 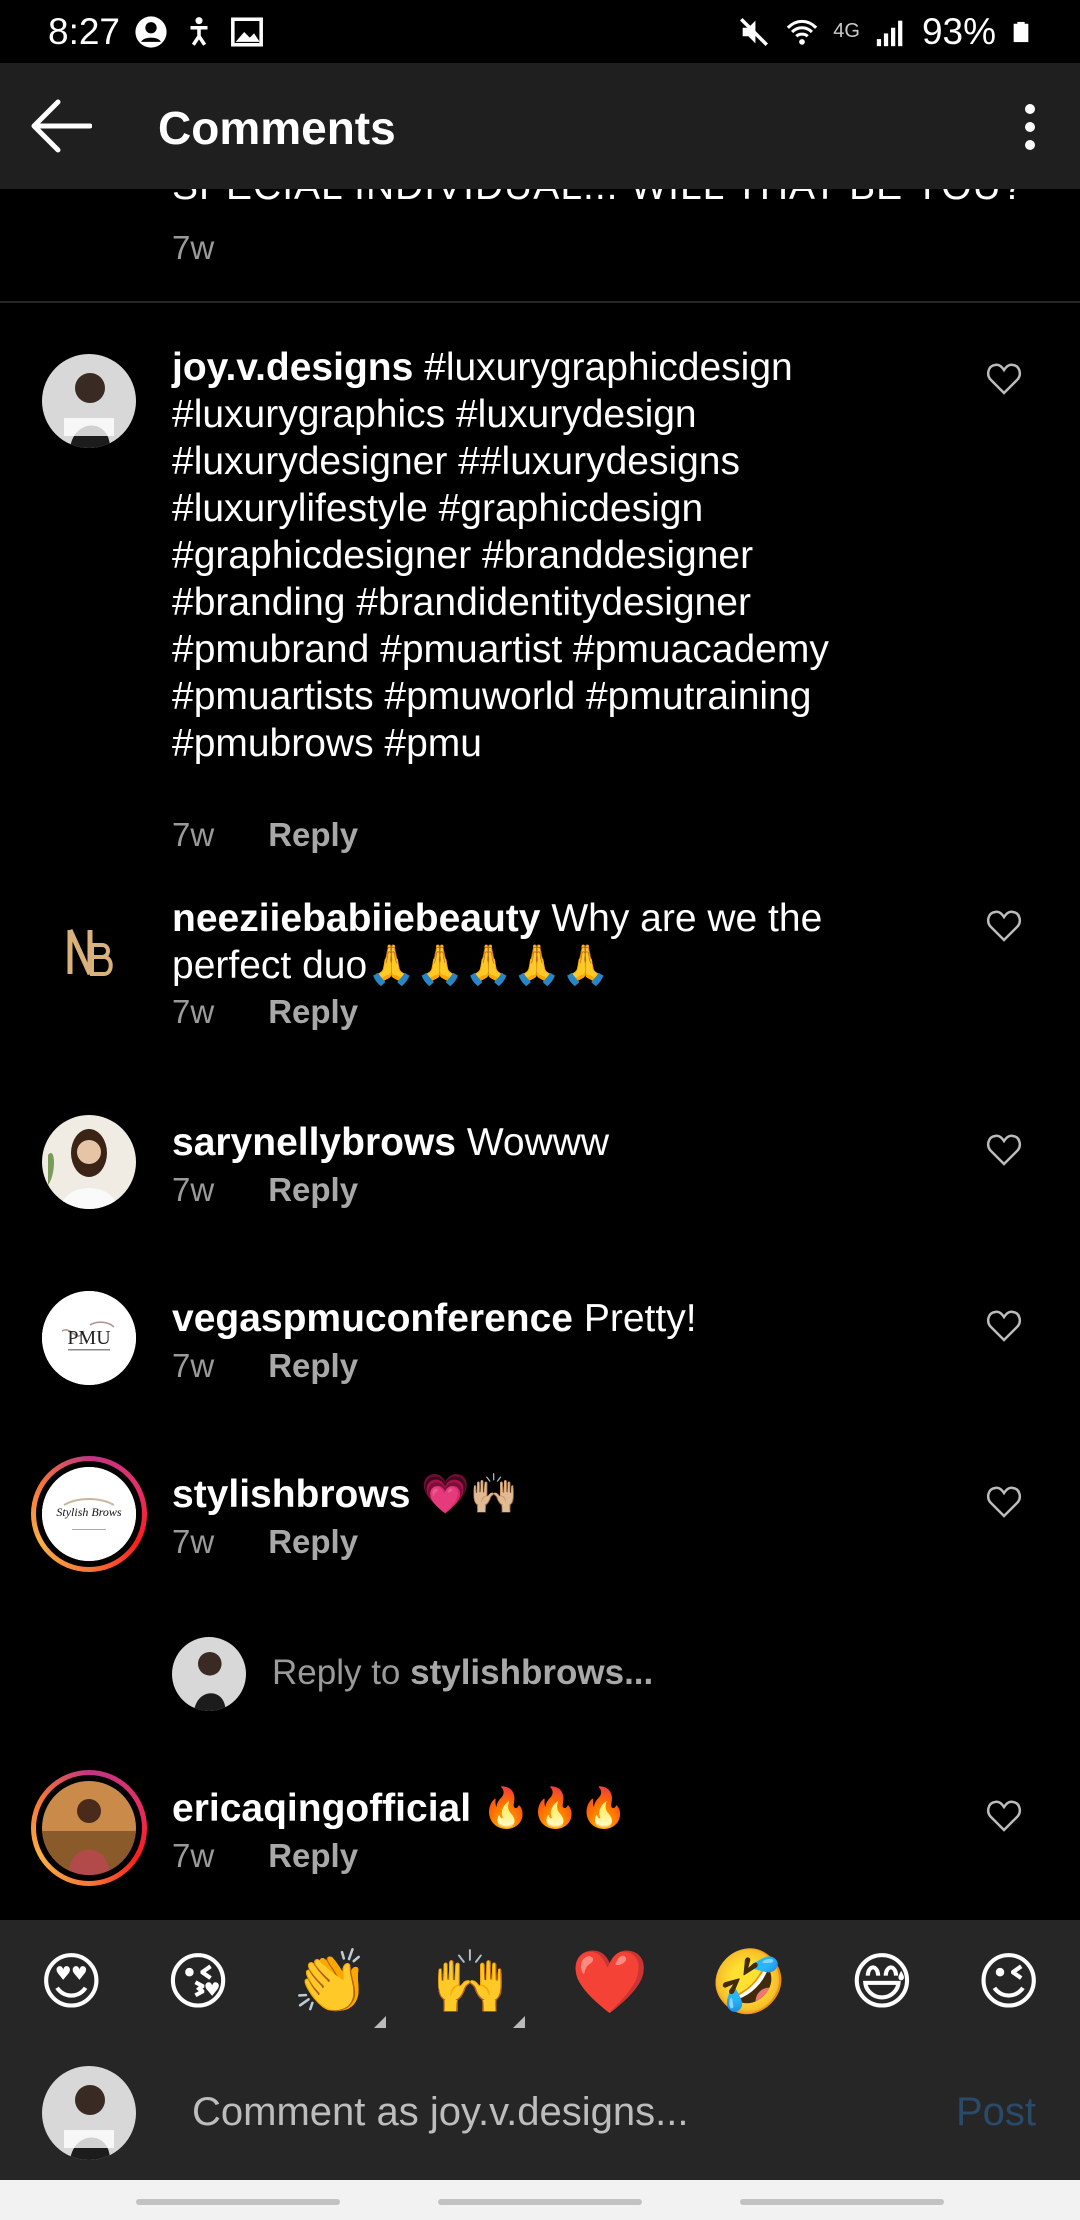 What do you see at coordinates (846, 31) in the screenshot?
I see `network-type: 4G` at bounding box center [846, 31].